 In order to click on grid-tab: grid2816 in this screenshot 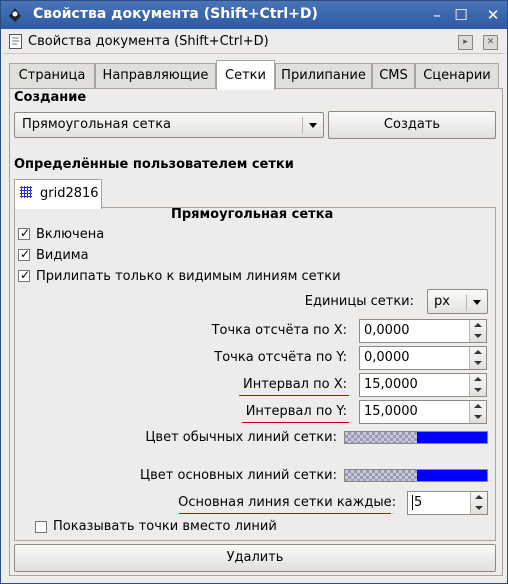, I will do `click(58, 194)`.